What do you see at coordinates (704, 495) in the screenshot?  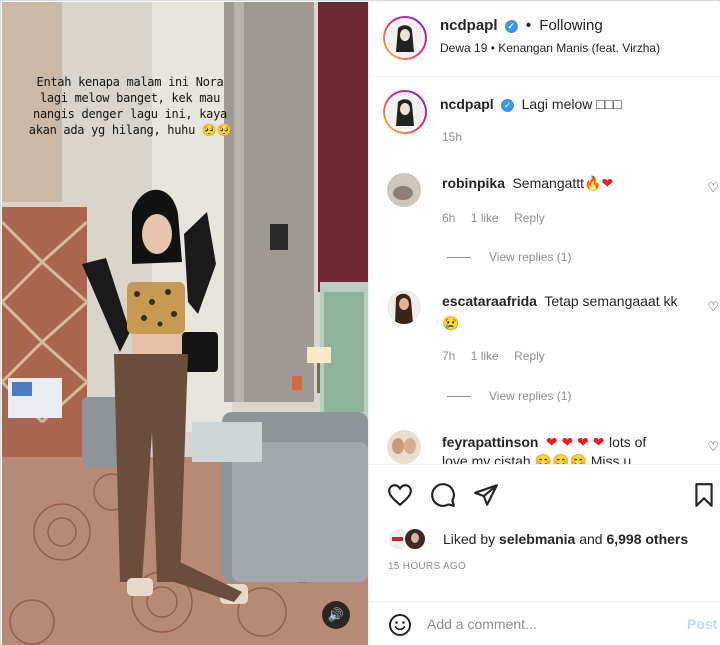 I see `save-bookmark-icon` at bounding box center [704, 495].